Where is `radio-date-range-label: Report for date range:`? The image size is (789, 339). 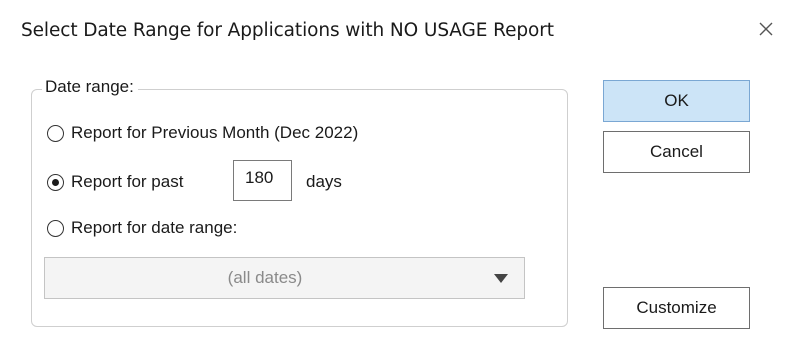 radio-date-range-label: Report for date range: is located at coordinates (154, 227).